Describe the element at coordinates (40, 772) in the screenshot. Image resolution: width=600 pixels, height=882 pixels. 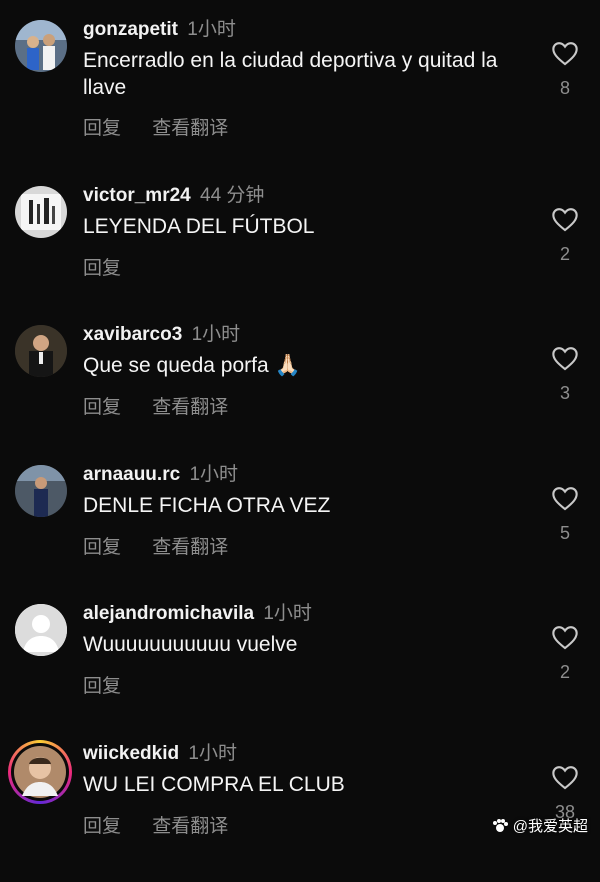
I see `avatar-story-ring` at that location.